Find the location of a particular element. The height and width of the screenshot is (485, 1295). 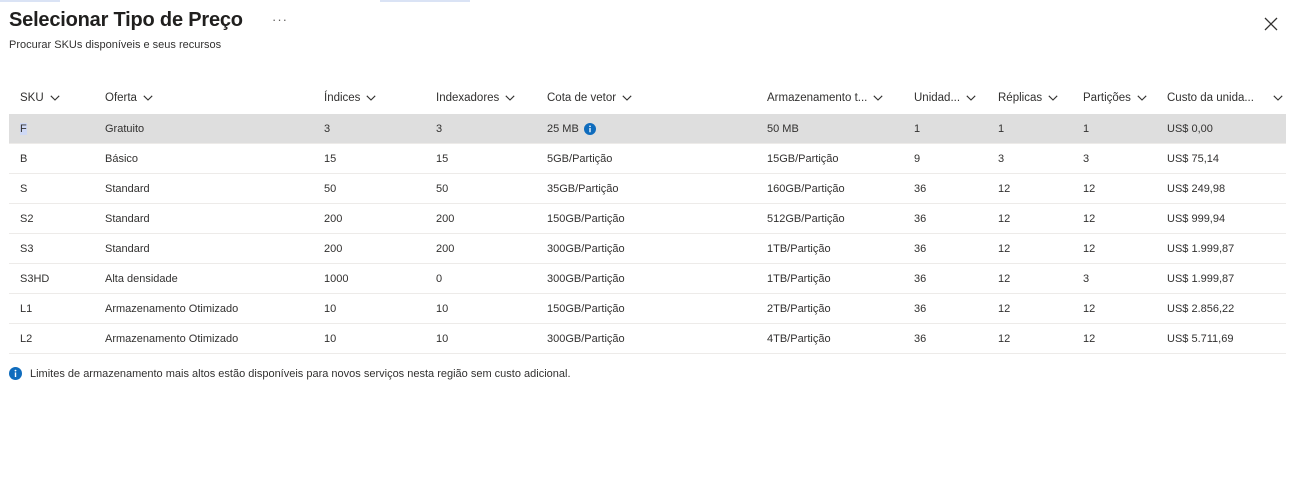

cell-text: 15GB/Partição is located at coordinates (803, 158).